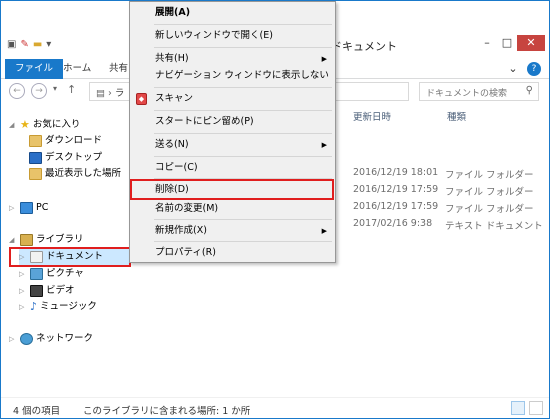 This screenshot has width=550, height=419. I want to click on menu-item-copy: コピー(C), so click(232, 168).